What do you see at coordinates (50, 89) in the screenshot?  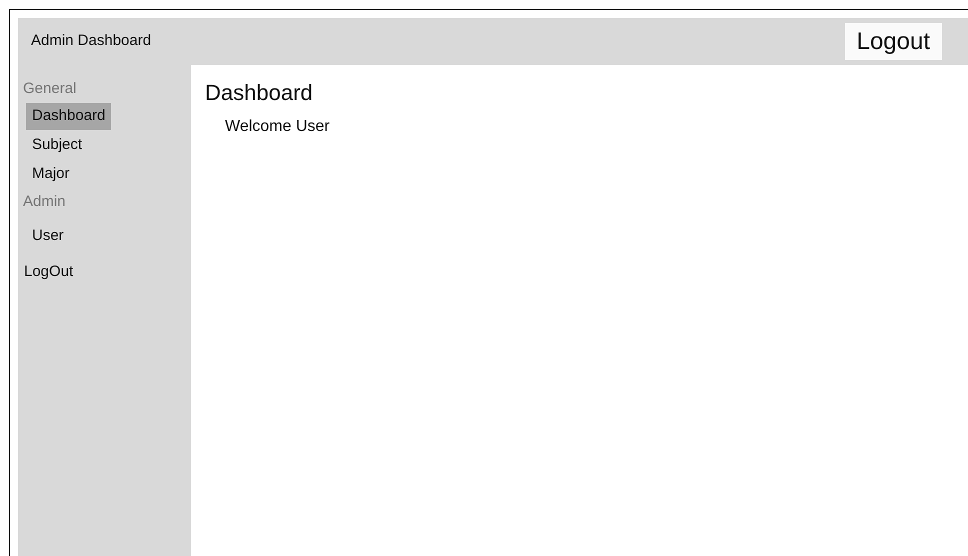 I see `section-heading: General` at bounding box center [50, 89].